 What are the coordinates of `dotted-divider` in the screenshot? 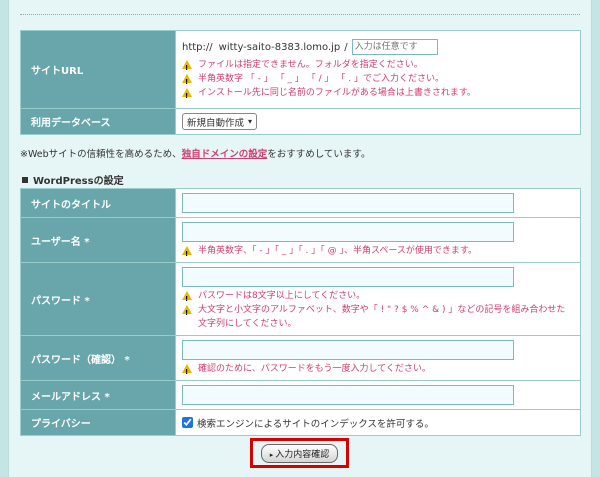 It's located at (300, 14).